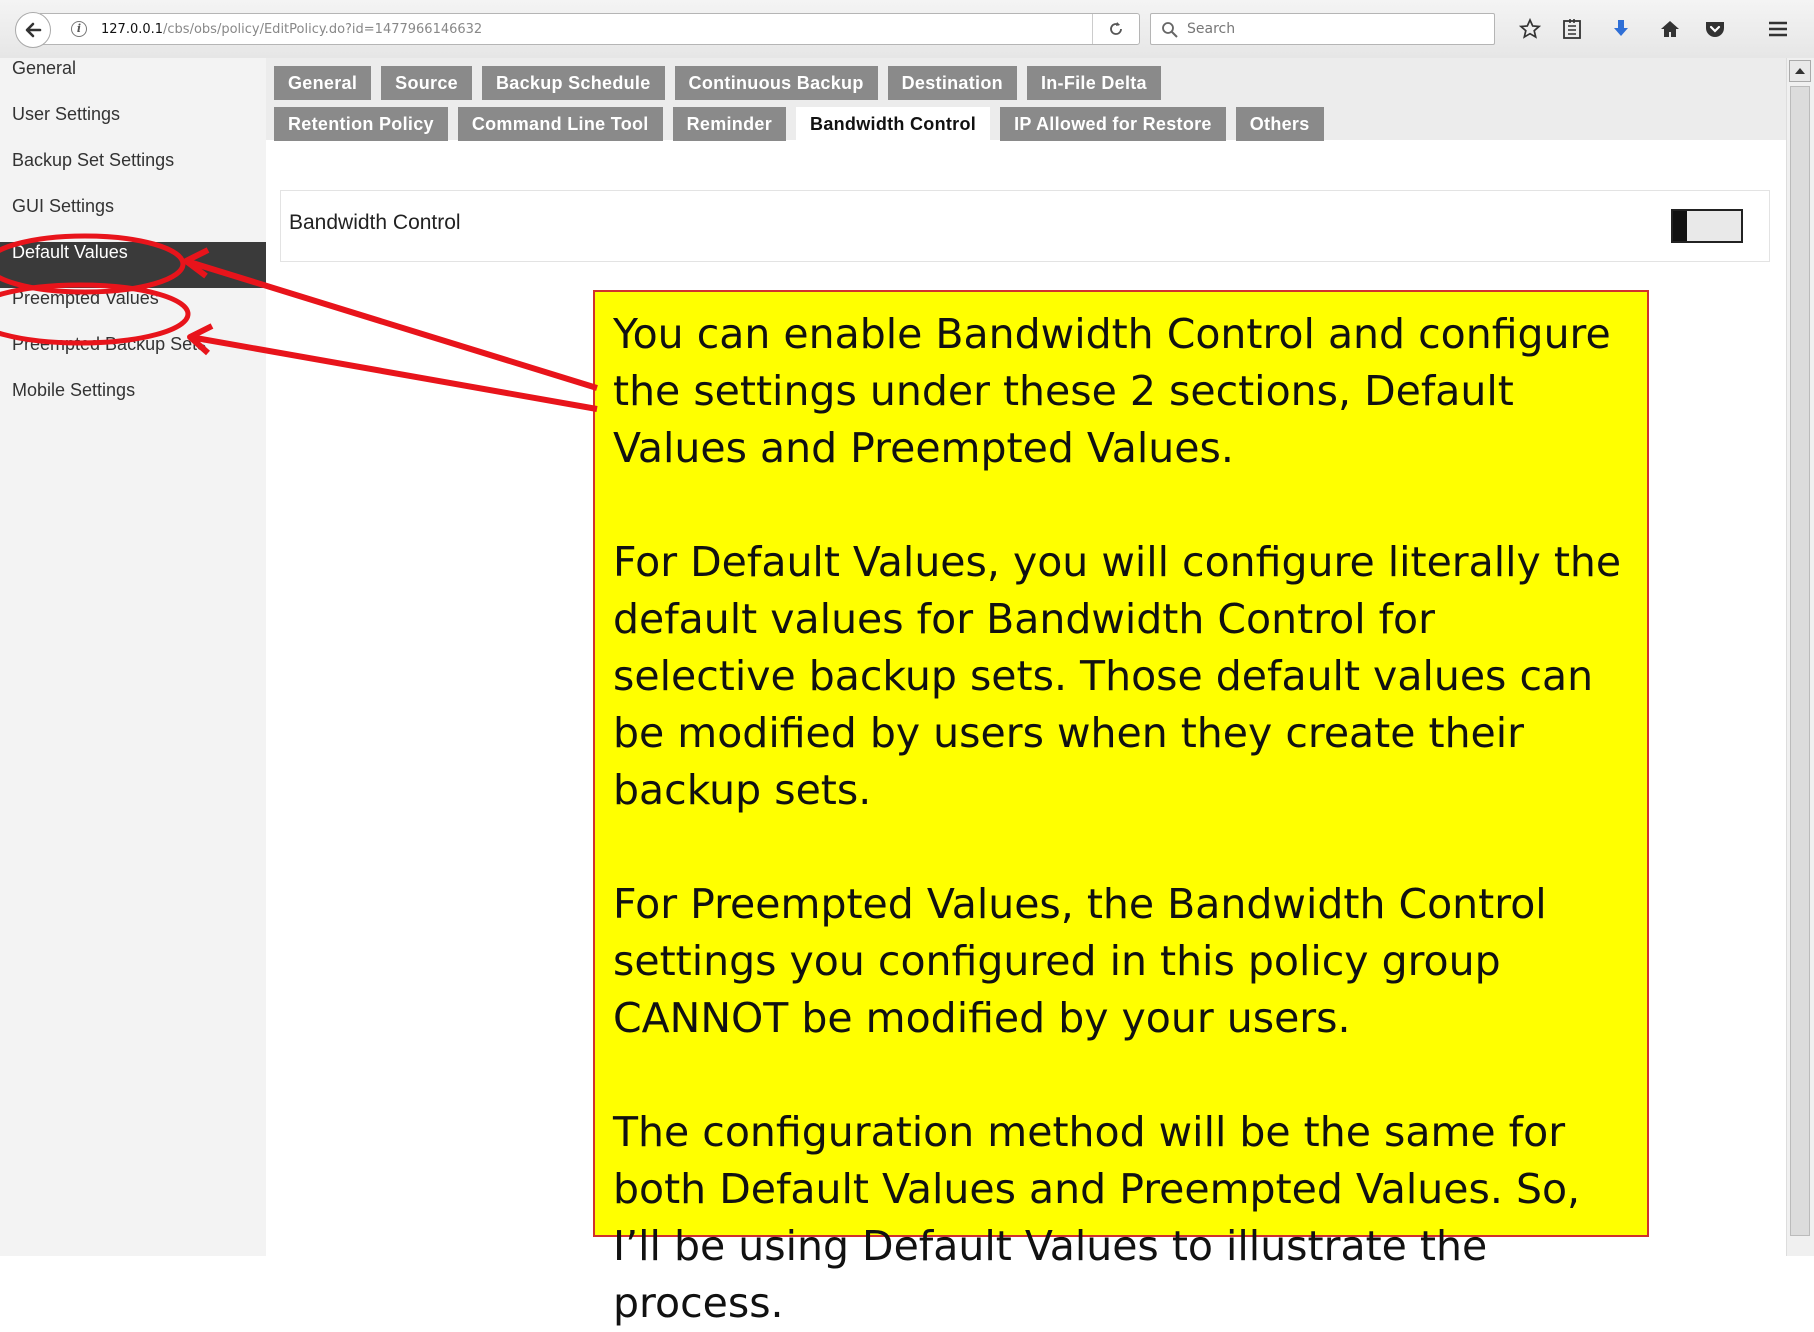 This screenshot has height=1332, width=1814. Describe the element at coordinates (375, 222) in the screenshot. I see `section-title: Bandwidth Control` at that location.